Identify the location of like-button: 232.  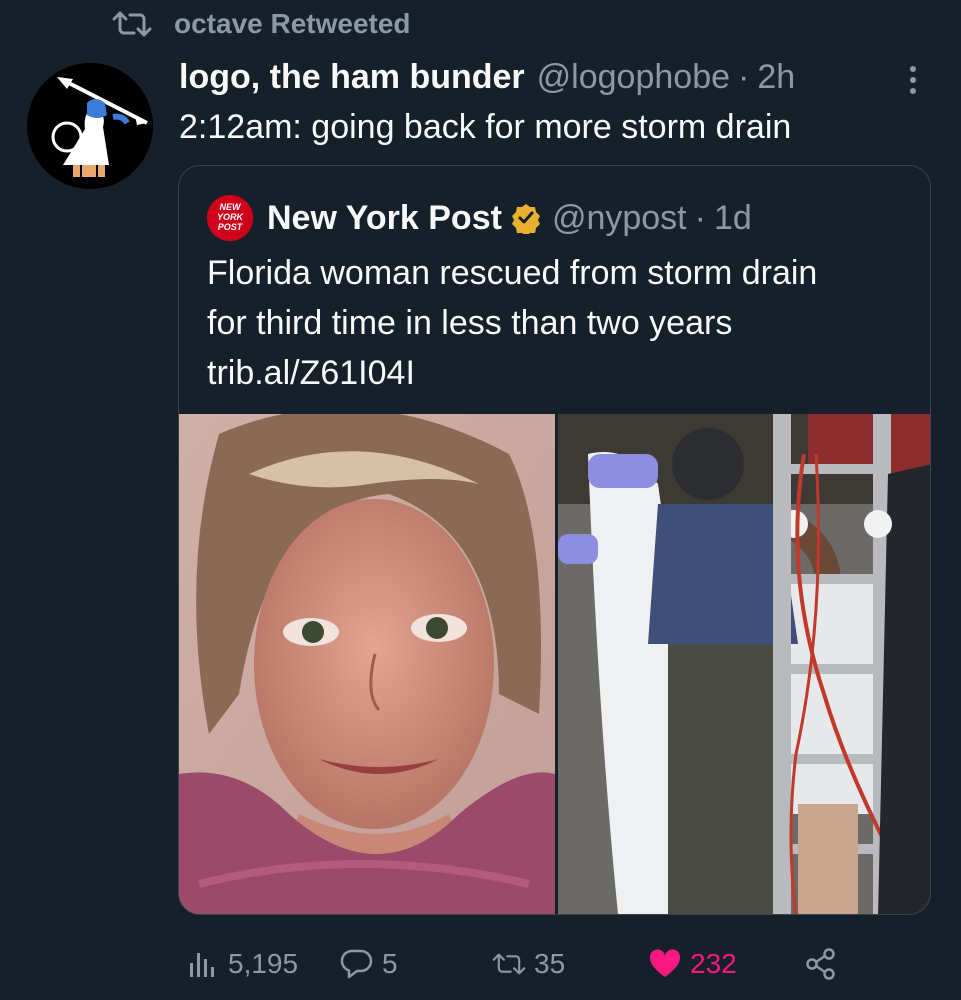
(692, 964).